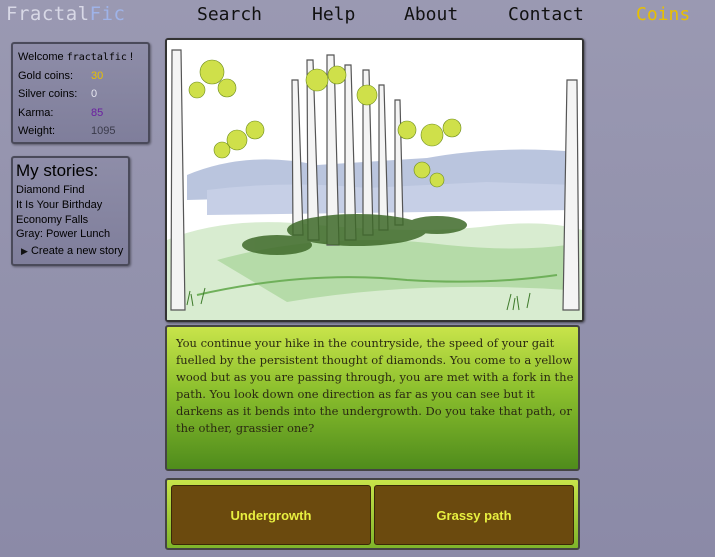 The height and width of the screenshot is (557, 715). I want to click on nav-help: Help, so click(333, 14).